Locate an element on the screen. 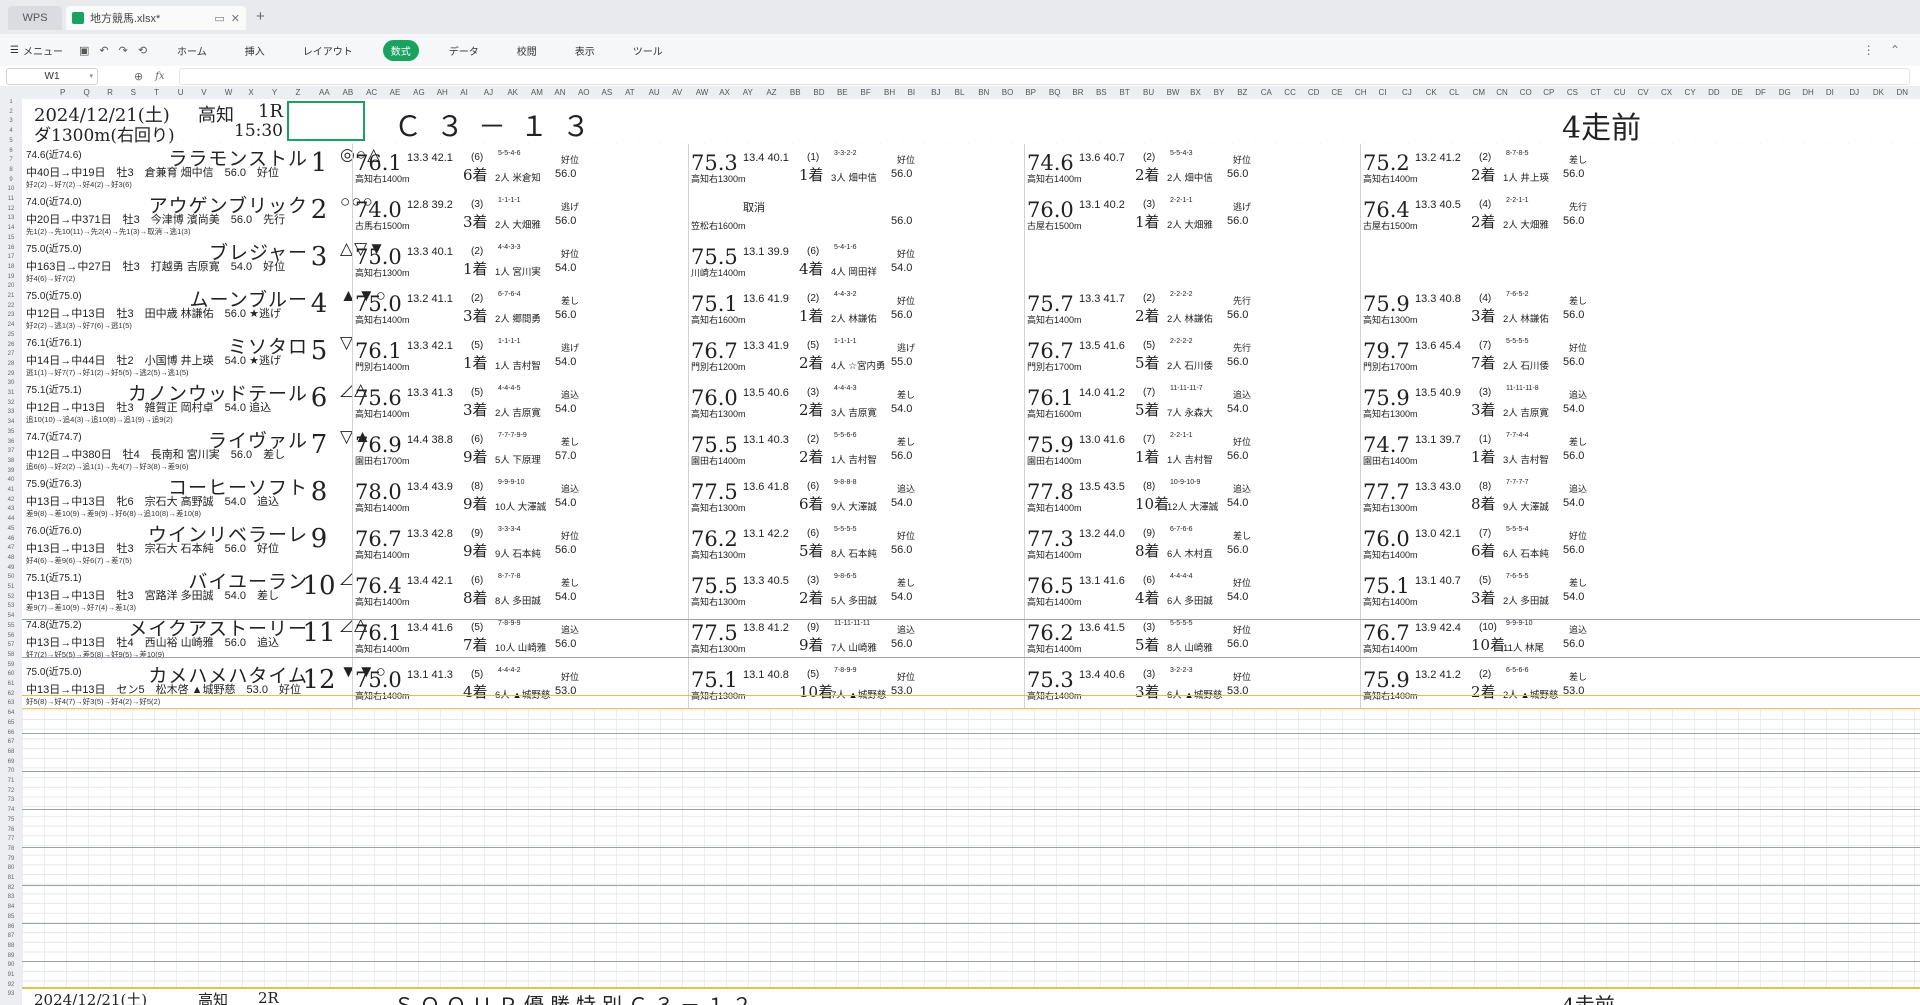 The height and width of the screenshot is (1005, 1920). row-header: 41 is located at coordinates (11, 490).